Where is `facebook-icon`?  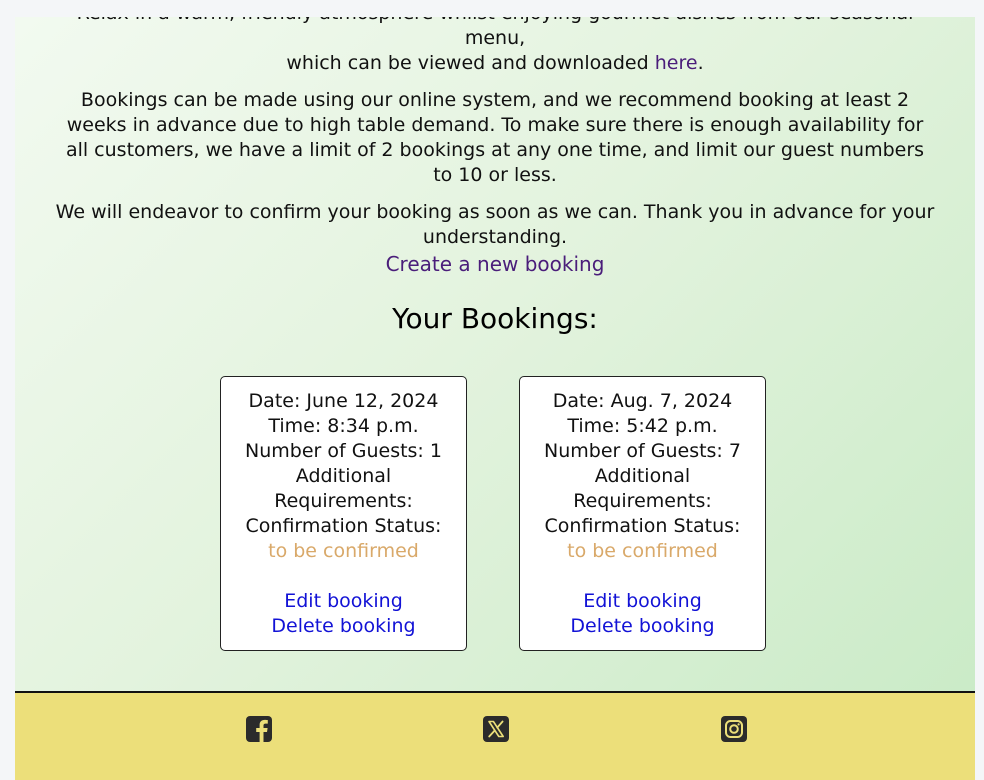
facebook-icon is located at coordinates (259, 729).